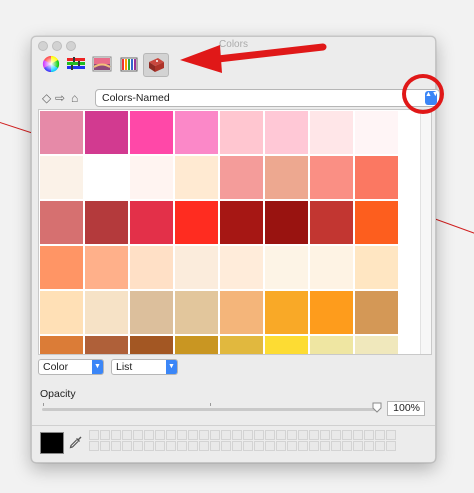 This screenshot has height=493, width=474. What do you see at coordinates (156, 65) in the screenshot?
I see `tab-crayons` at bounding box center [156, 65].